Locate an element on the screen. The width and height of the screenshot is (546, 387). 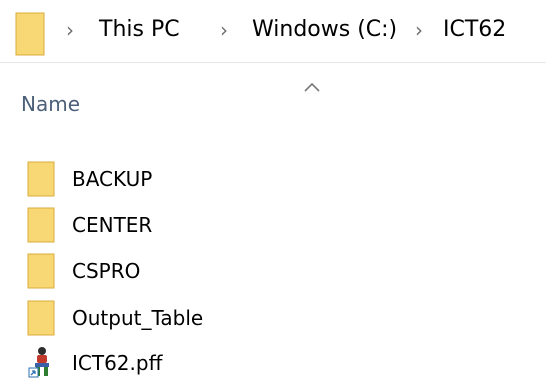
list-item-label: CSPRO is located at coordinates (106, 271).